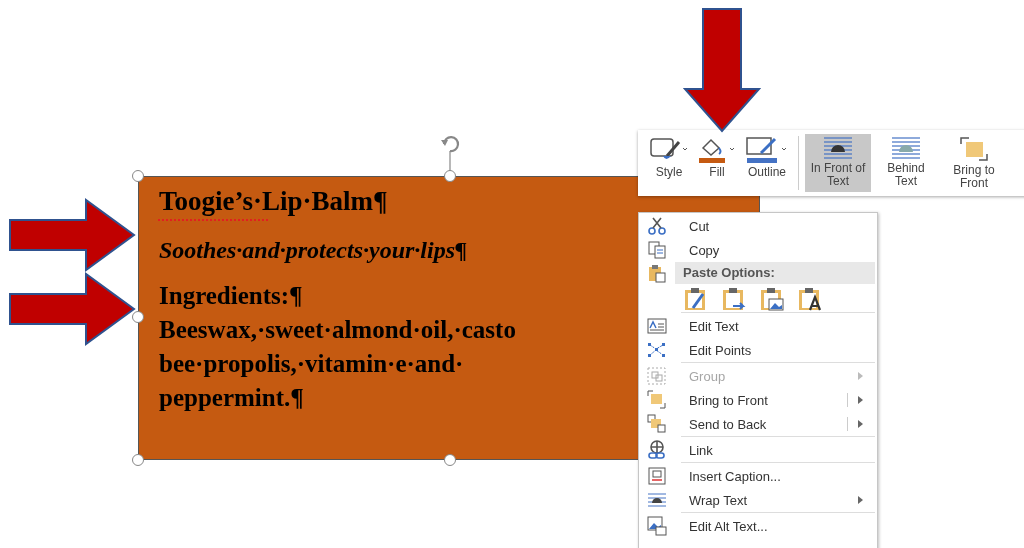 The height and width of the screenshot is (548, 1024). I want to click on toolbar-button: In Front of Text, so click(838, 163).